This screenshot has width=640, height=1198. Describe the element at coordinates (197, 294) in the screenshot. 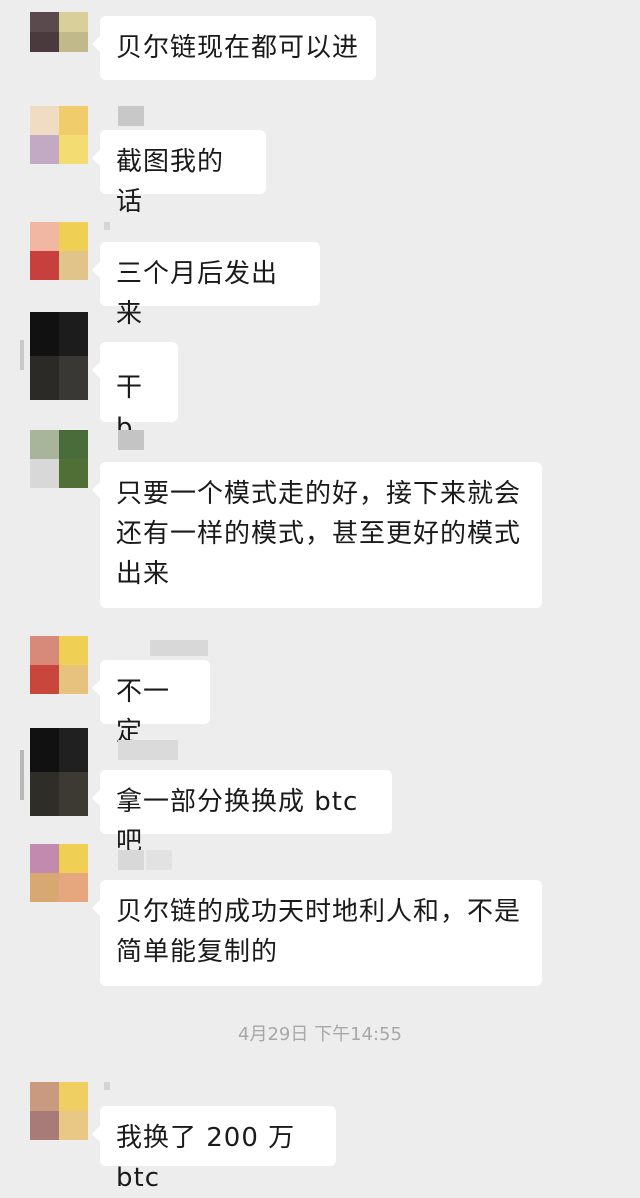

I see `message-text: 三个月后发出来` at that location.